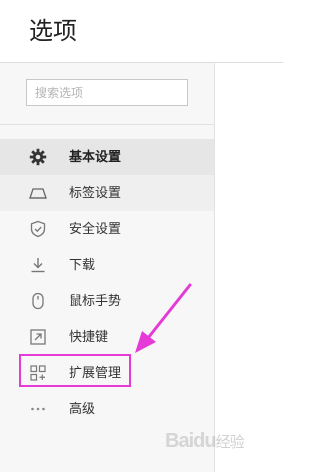  Describe the element at coordinates (205, 441) in the screenshot. I see `watermark: Baidu经验` at that location.